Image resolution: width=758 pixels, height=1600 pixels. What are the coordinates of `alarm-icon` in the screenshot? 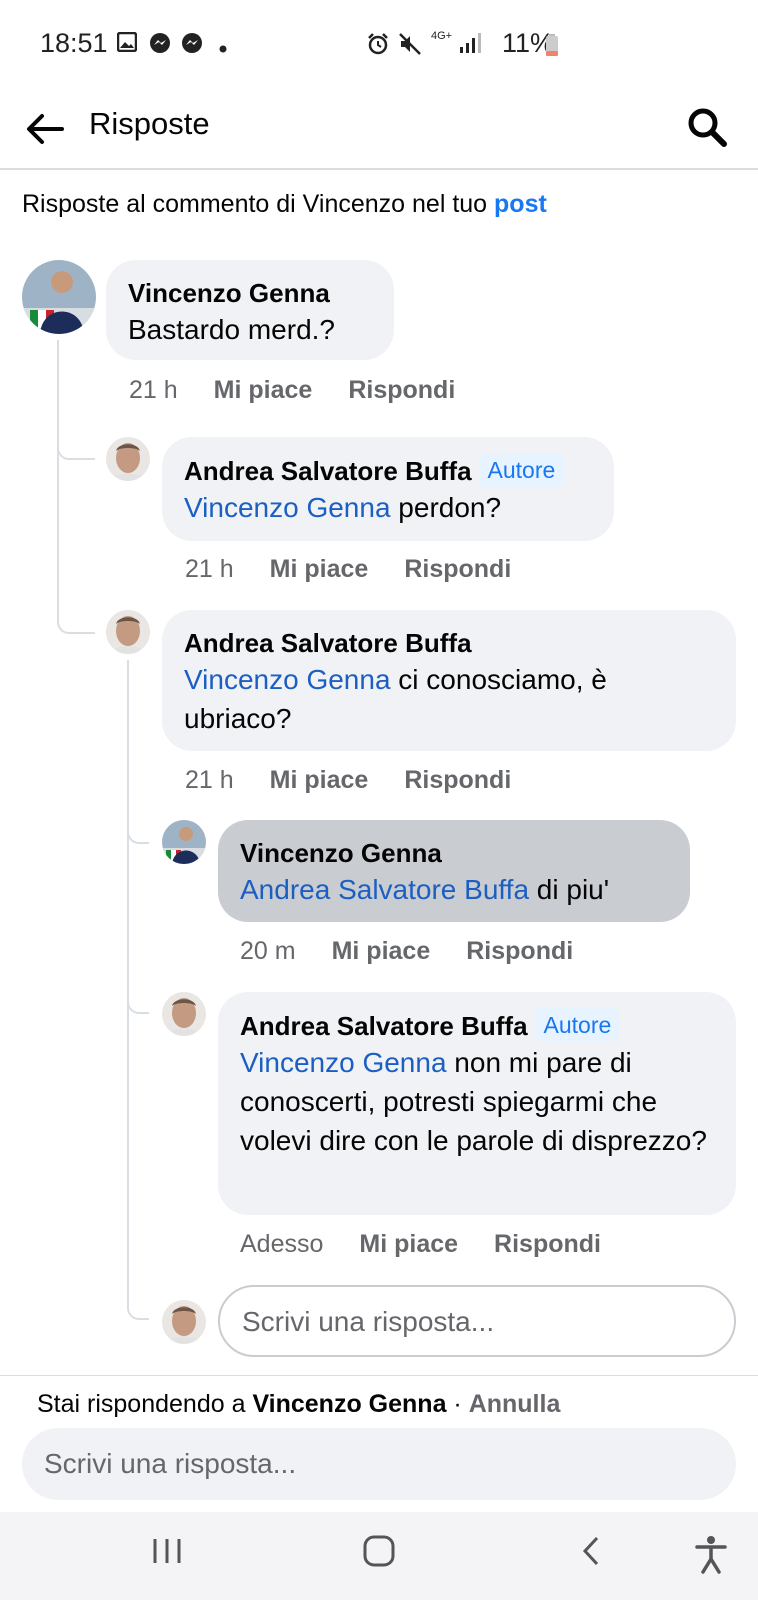 It's located at (378, 46).